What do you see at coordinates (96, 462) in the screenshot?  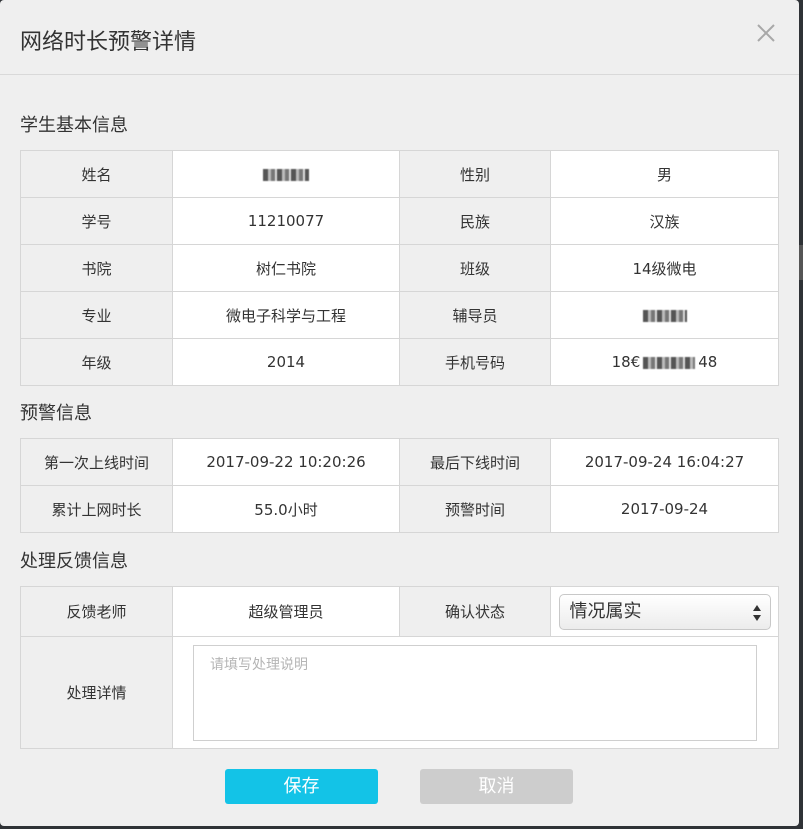 I see `first-online-label: 第一次上线时间` at bounding box center [96, 462].